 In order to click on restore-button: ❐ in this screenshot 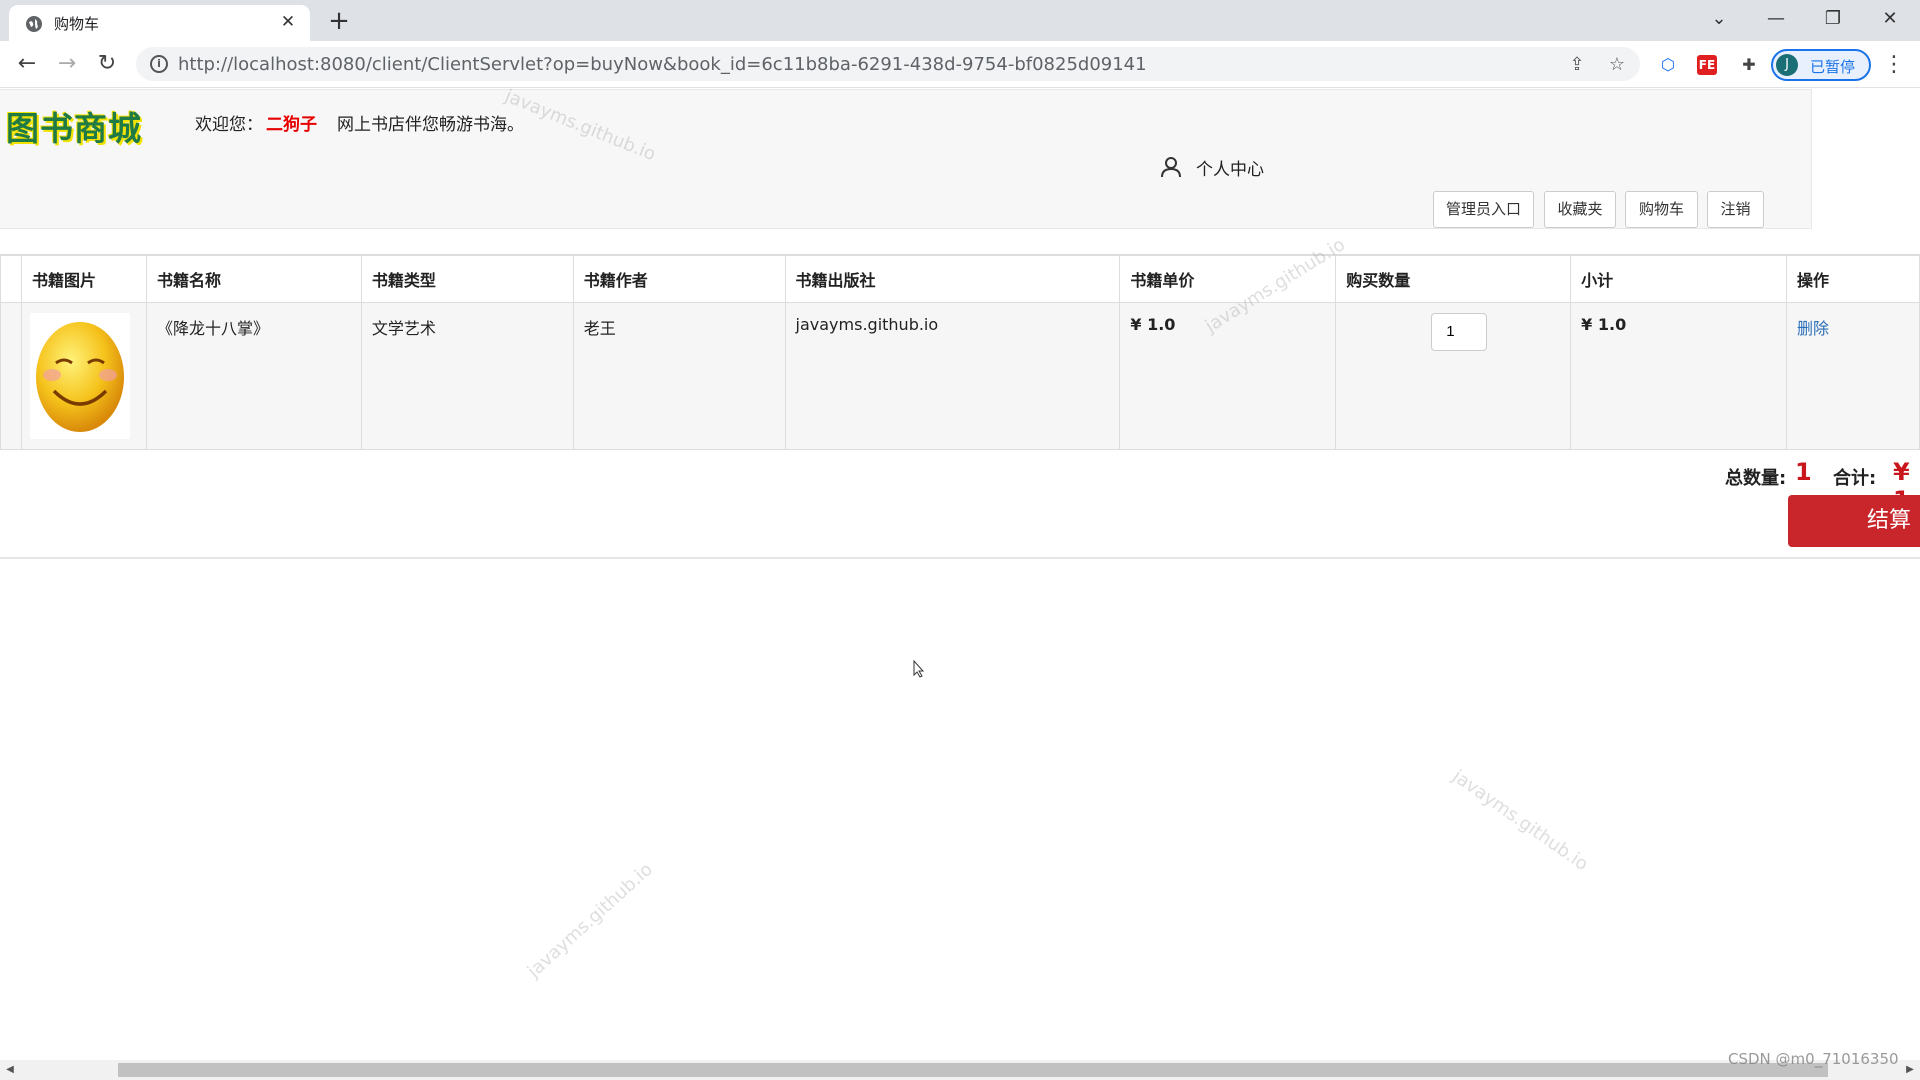, I will do `click(1833, 19)`.